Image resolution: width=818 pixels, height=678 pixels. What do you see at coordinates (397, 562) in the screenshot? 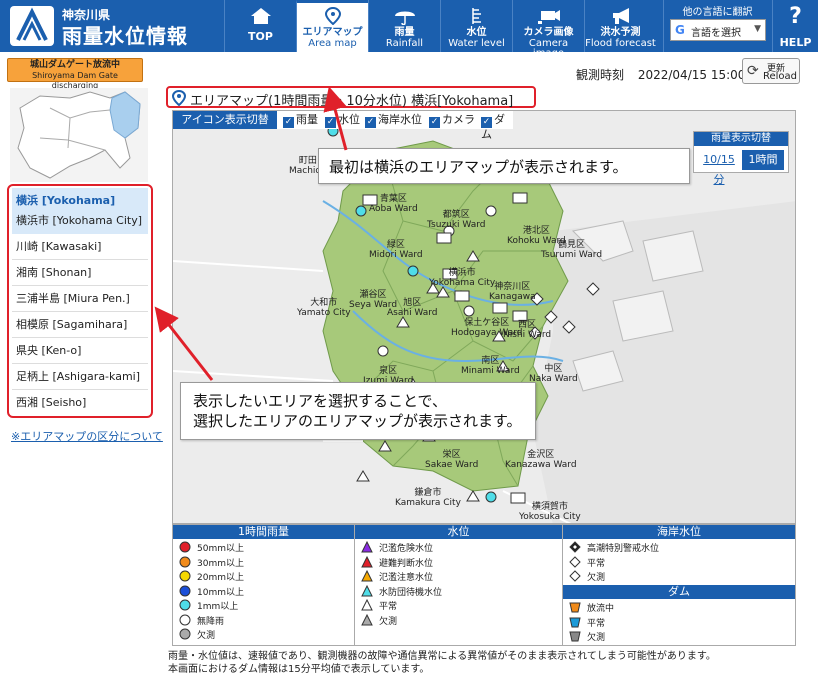
I see `legend-water-row-1: 避難判断水位` at bounding box center [397, 562].